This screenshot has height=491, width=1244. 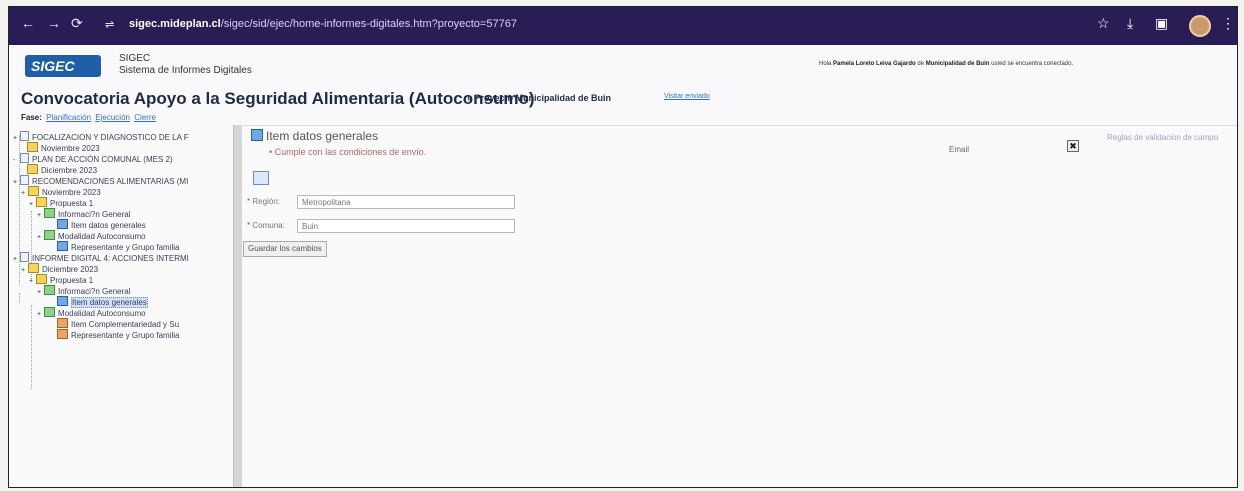 I want to click on url-host: sigec.mideplan.cl, so click(x=175, y=24).